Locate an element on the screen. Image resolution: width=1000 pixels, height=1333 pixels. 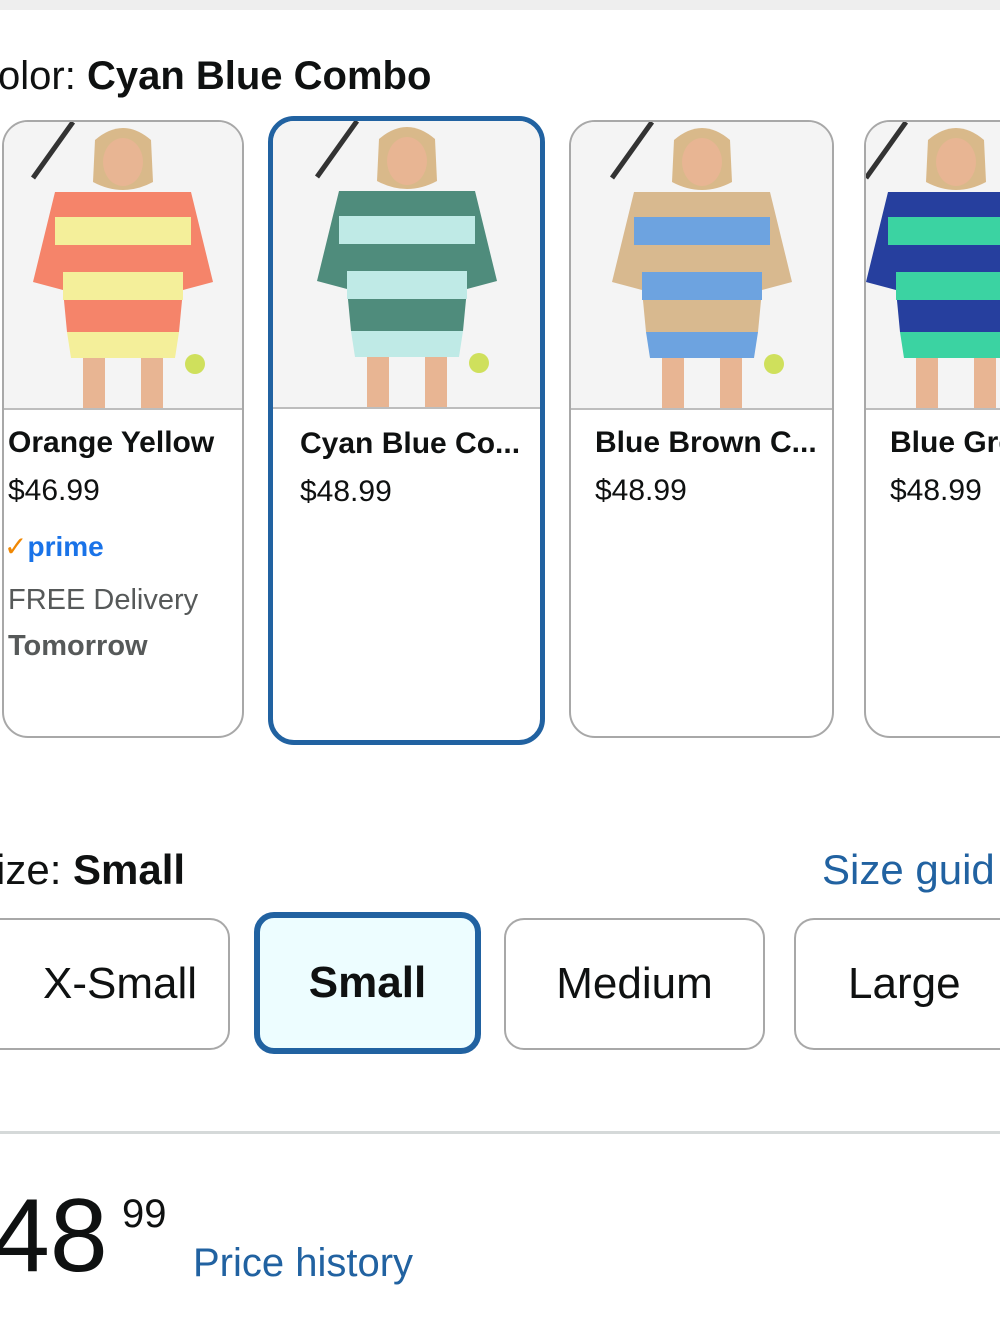
size-option-x-small: X-Small is located at coordinates (115, 984).